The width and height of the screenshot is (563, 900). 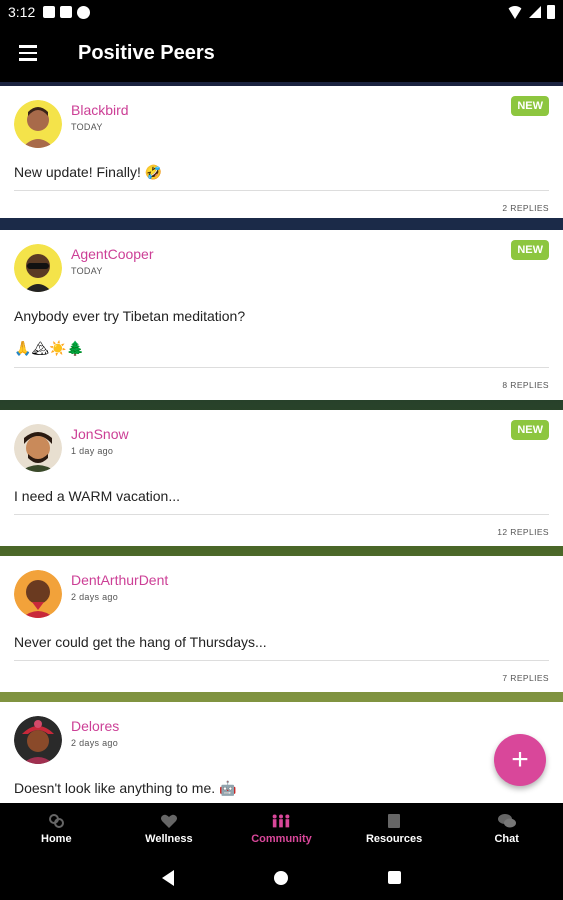 I want to click on post-emoji-line: 🙏🏔☀️🌲, so click(x=49, y=348).